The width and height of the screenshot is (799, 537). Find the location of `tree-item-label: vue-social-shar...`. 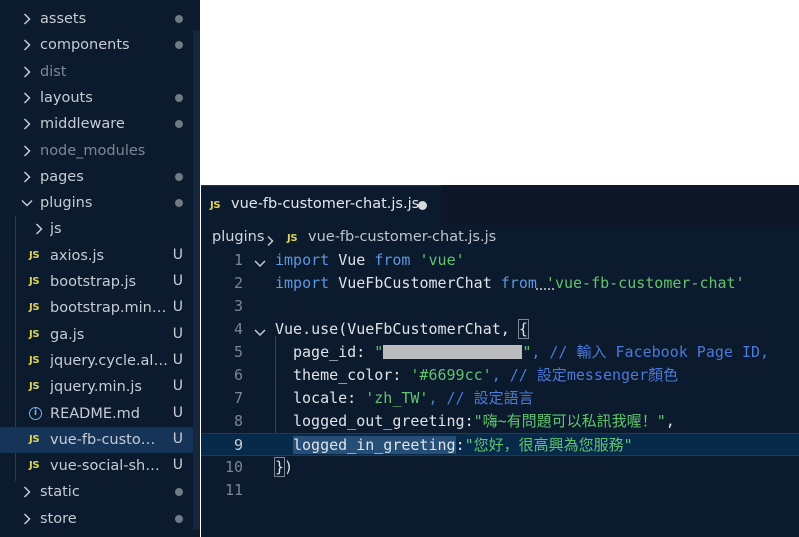

tree-item-label: vue-social-shar... is located at coordinates (109, 466).